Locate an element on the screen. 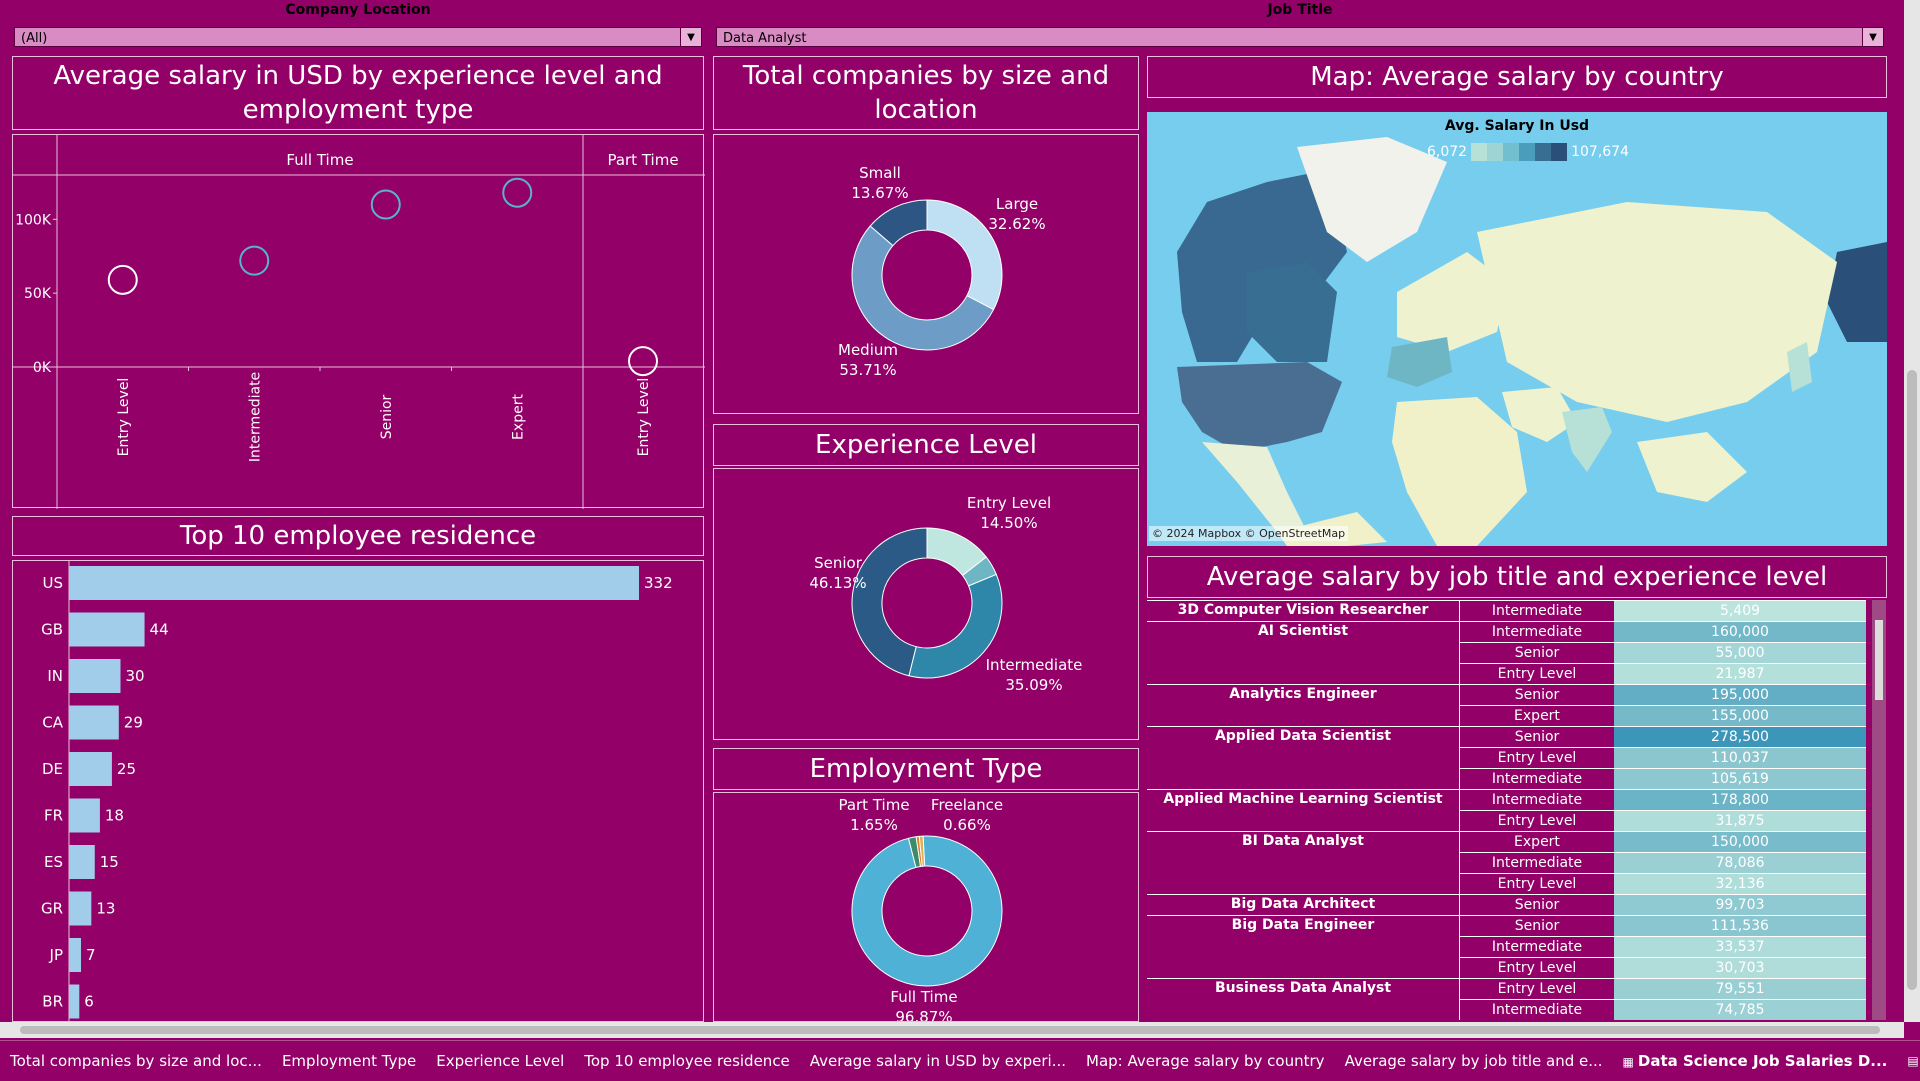  table-row: Entry Level 30,703 is located at coordinates (1509, 967).